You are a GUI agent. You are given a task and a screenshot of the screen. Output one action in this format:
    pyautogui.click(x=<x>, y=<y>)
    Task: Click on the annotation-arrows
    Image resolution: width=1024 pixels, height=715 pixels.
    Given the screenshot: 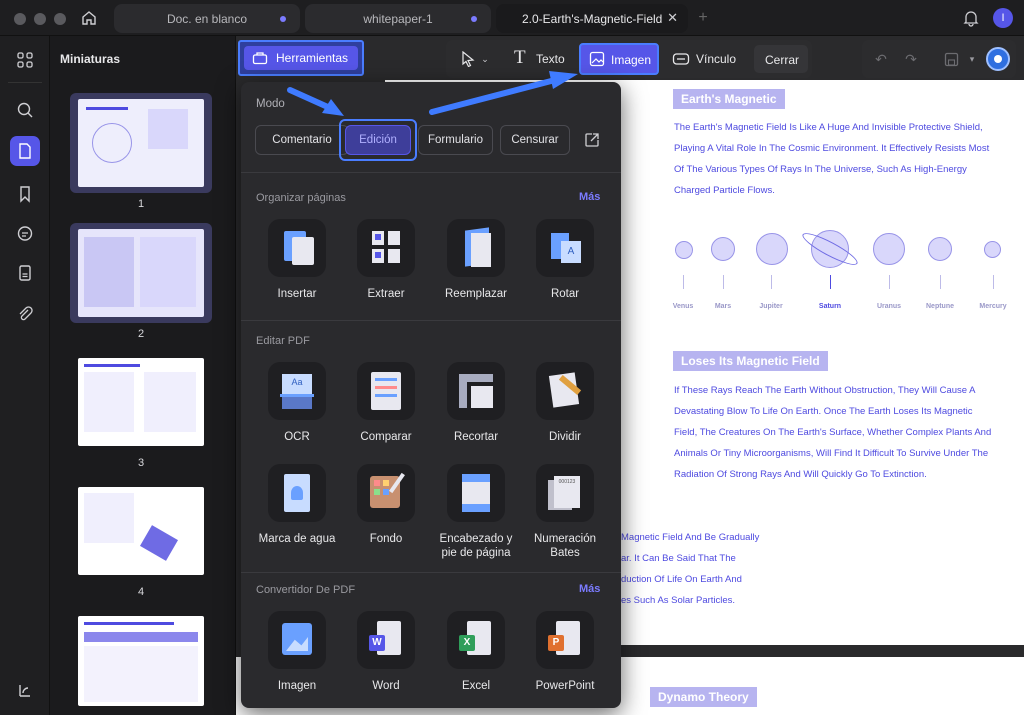 What is the action you would take?
    pyautogui.click(x=432, y=93)
    